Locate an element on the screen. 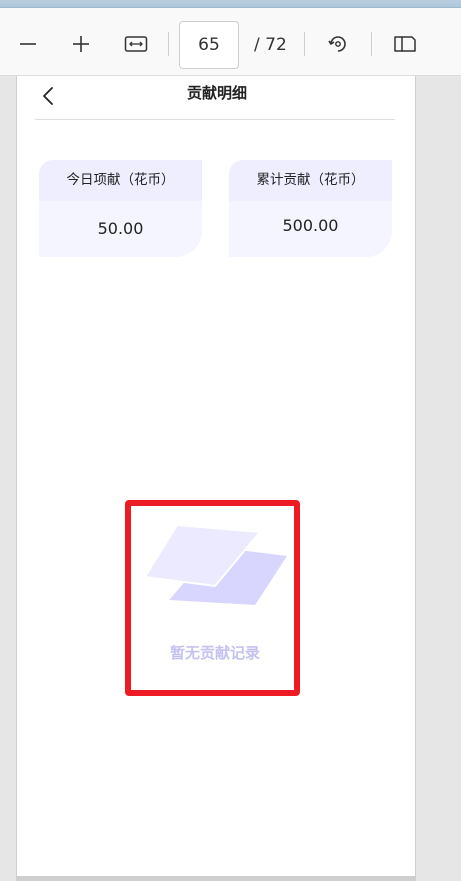 The width and height of the screenshot is (461, 881). fit-width-icon is located at coordinates (136, 44).